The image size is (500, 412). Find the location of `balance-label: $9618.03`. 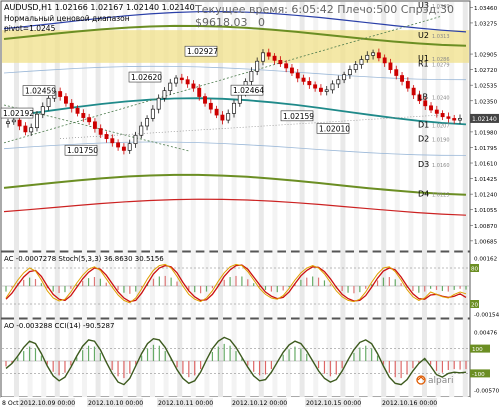

balance-label: $9618.03 is located at coordinates (221, 22).